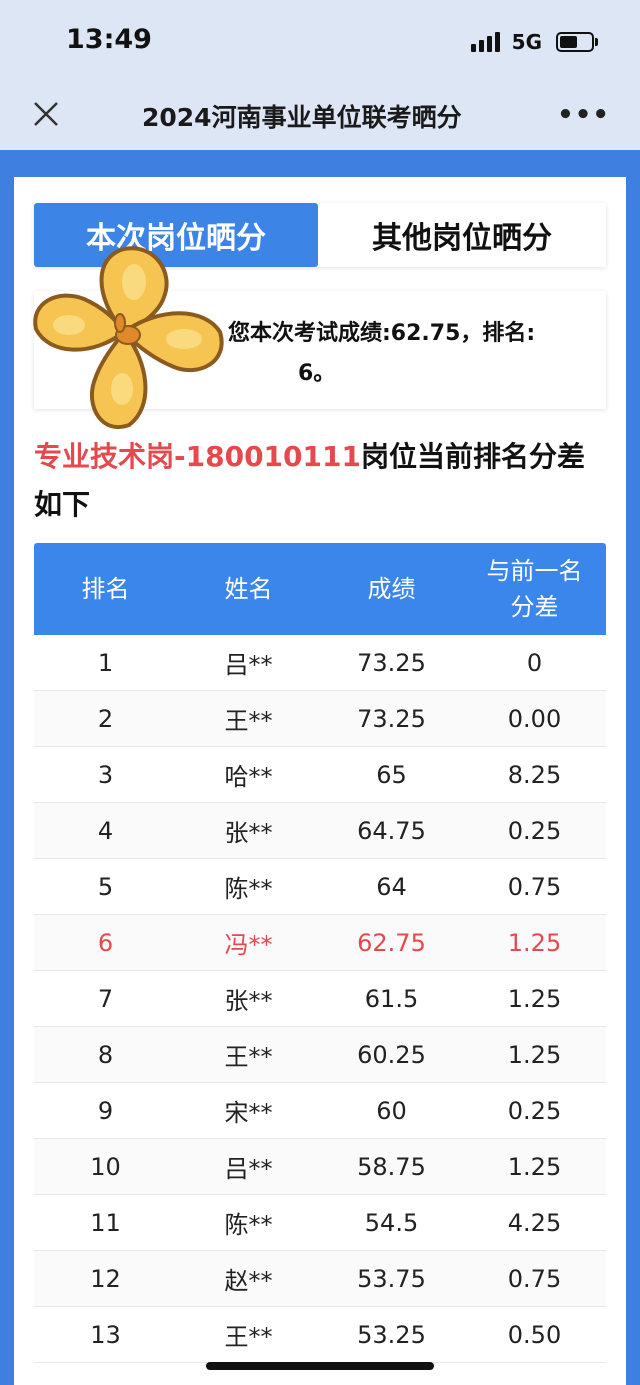 The image size is (640, 1385). I want to click on cell-rank: 8, so click(105, 1054).